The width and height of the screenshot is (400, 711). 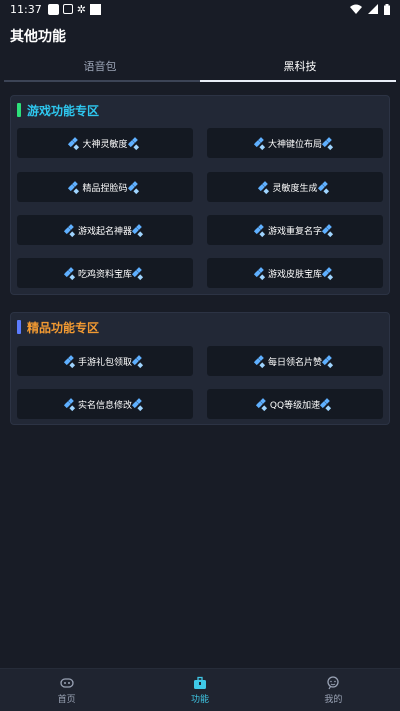 I want to click on tab-label: 黑科技, so click(x=300, y=66).